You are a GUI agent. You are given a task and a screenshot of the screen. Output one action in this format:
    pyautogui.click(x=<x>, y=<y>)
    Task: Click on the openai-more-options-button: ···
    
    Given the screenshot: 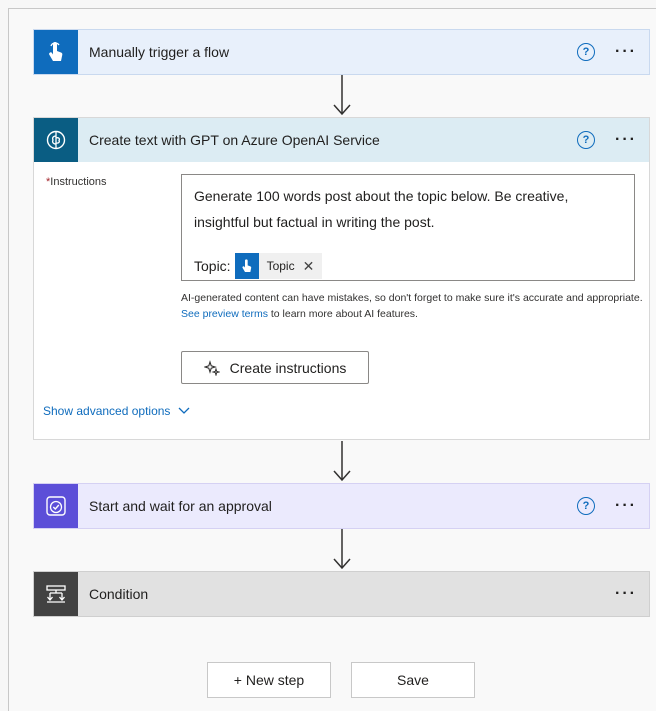 What is the action you would take?
    pyautogui.click(x=626, y=140)
    